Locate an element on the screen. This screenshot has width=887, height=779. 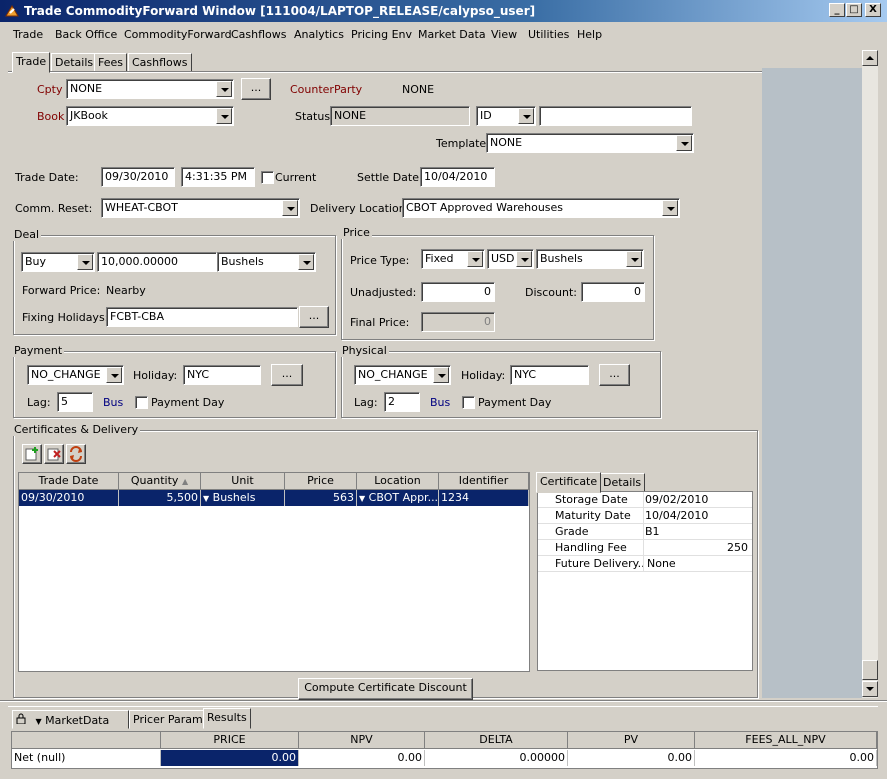
counterparty-value: NONE is located at coordinates (418, 89).